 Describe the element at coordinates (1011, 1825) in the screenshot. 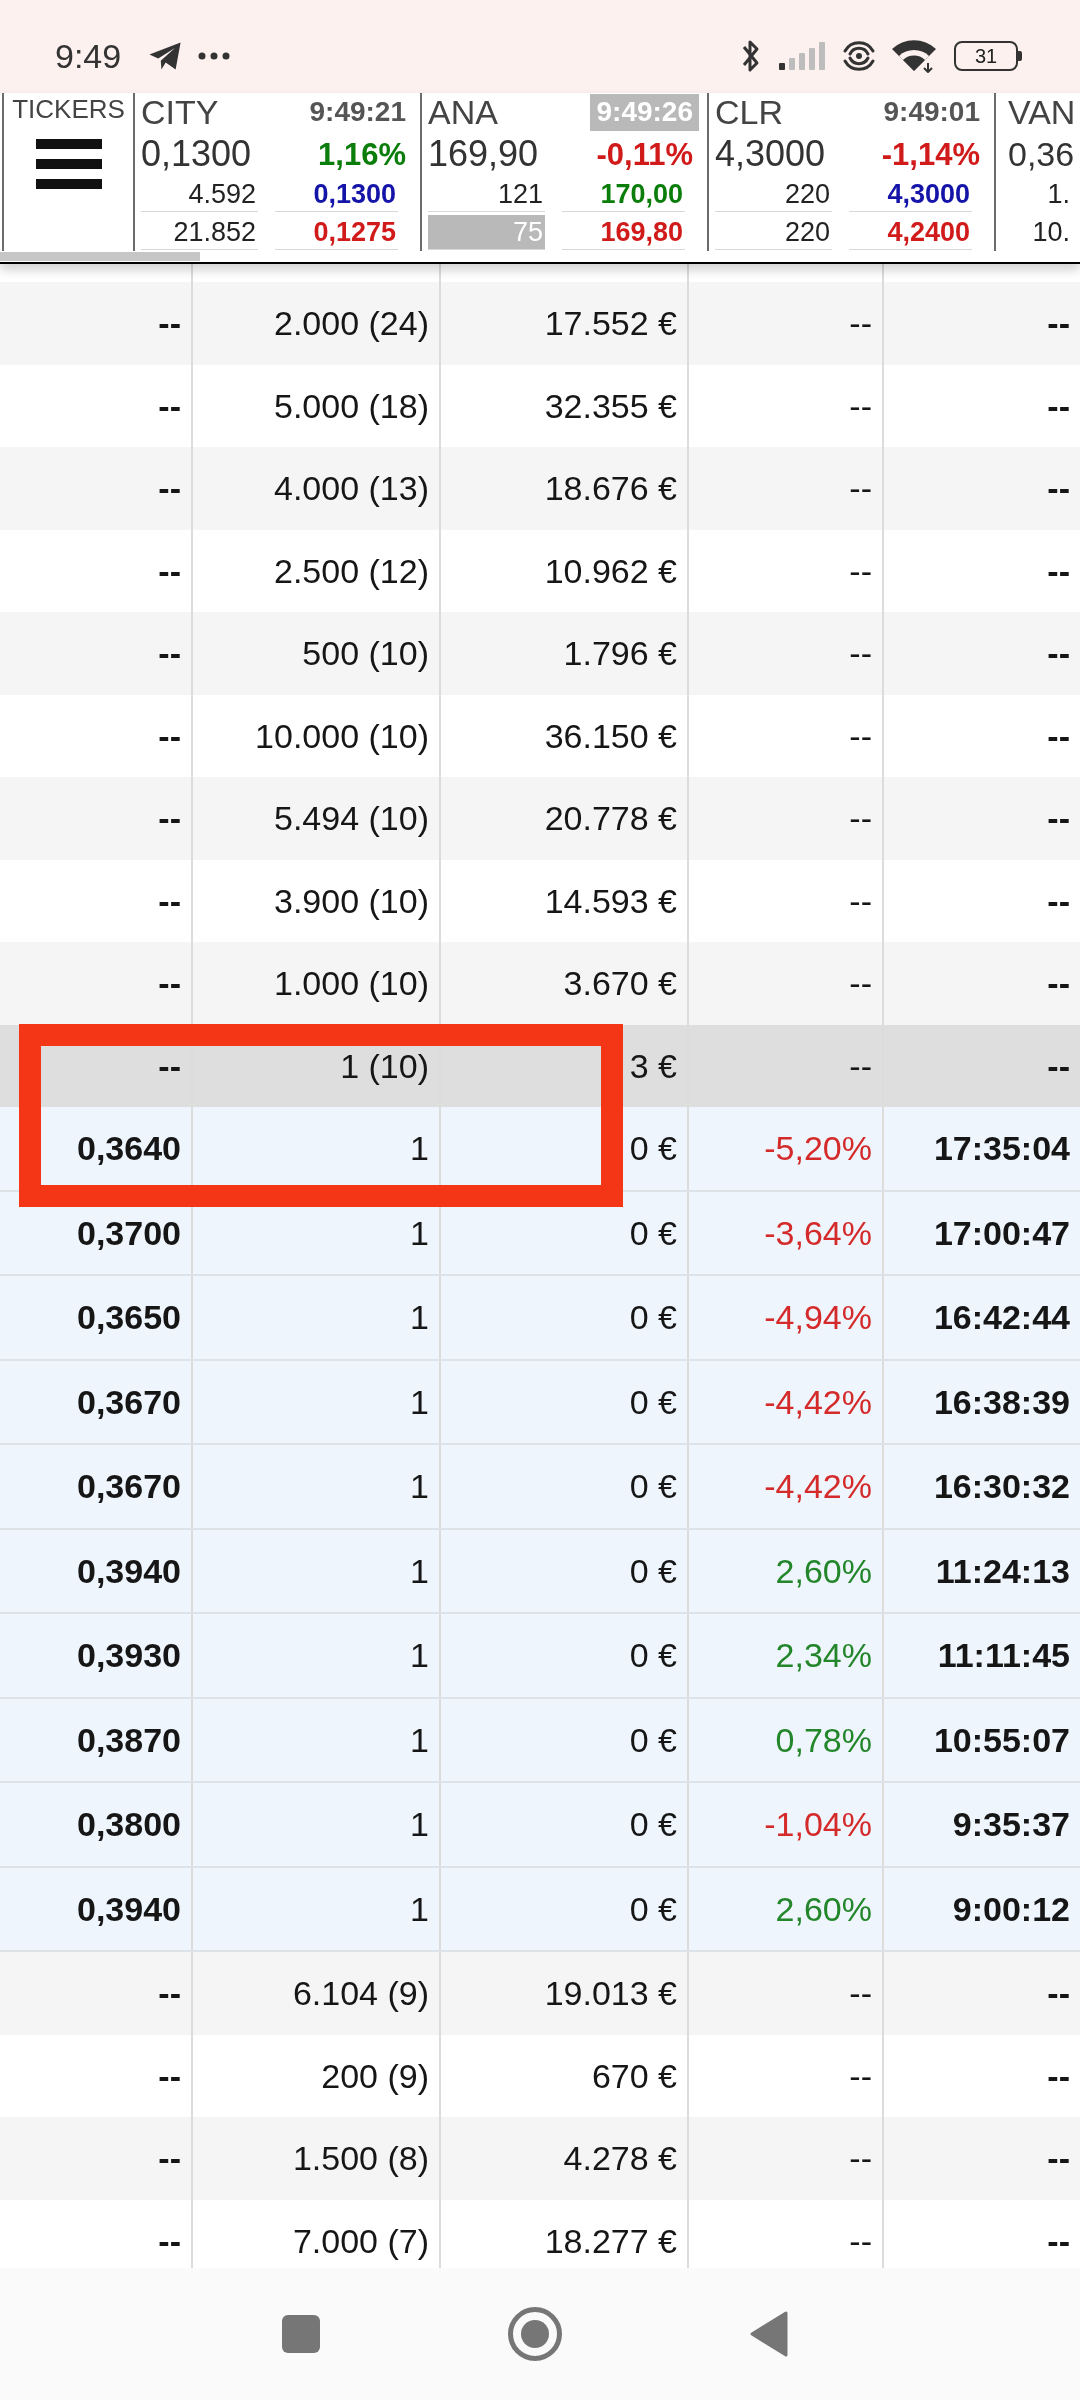

I see `table-cell-text: 9:35:37` at that location.